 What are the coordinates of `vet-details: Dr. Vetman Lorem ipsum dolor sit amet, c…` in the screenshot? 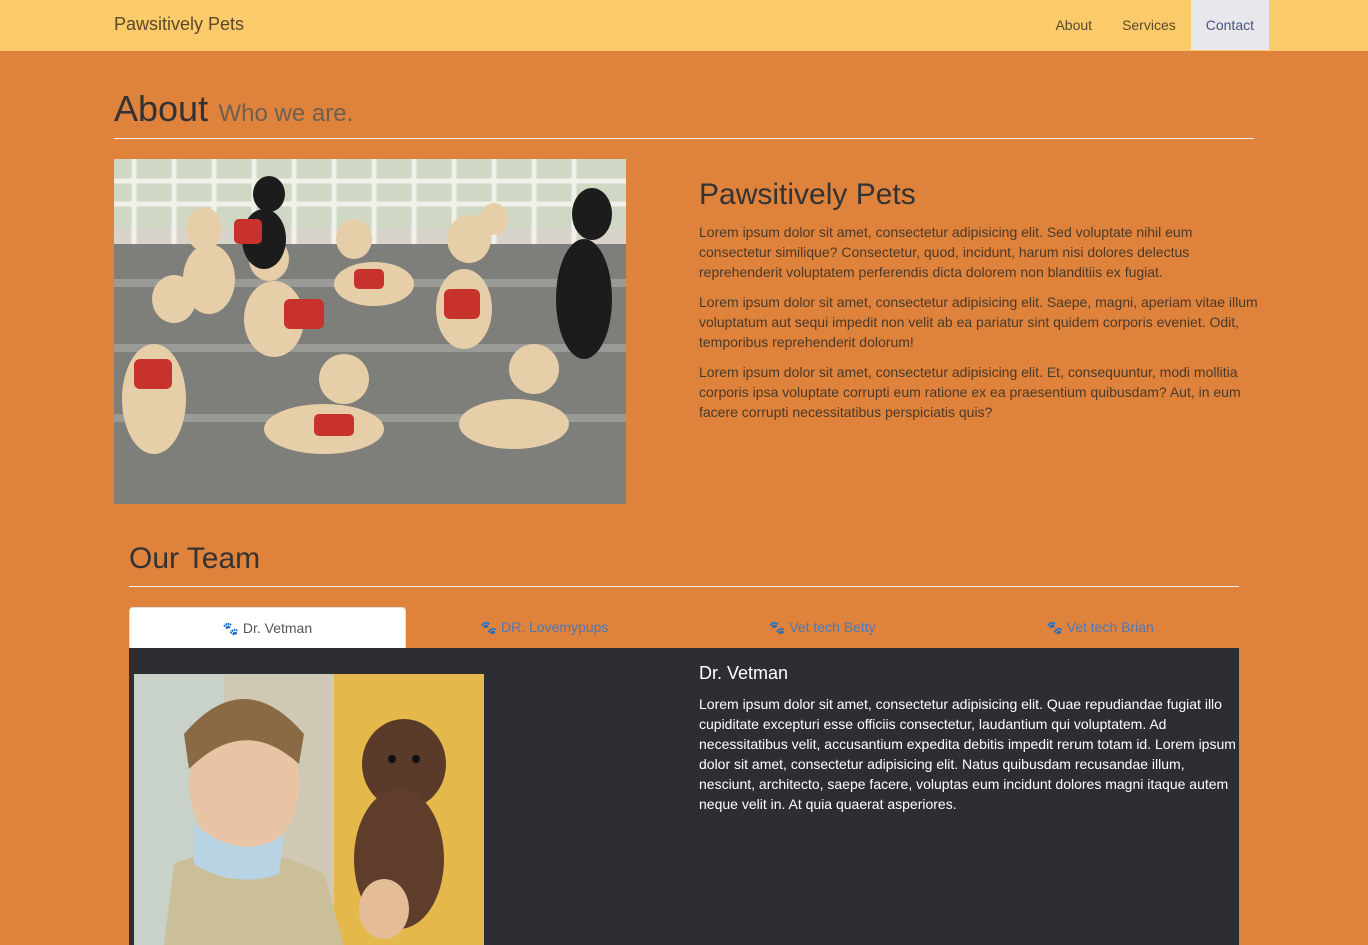 It's located at (968, 738).